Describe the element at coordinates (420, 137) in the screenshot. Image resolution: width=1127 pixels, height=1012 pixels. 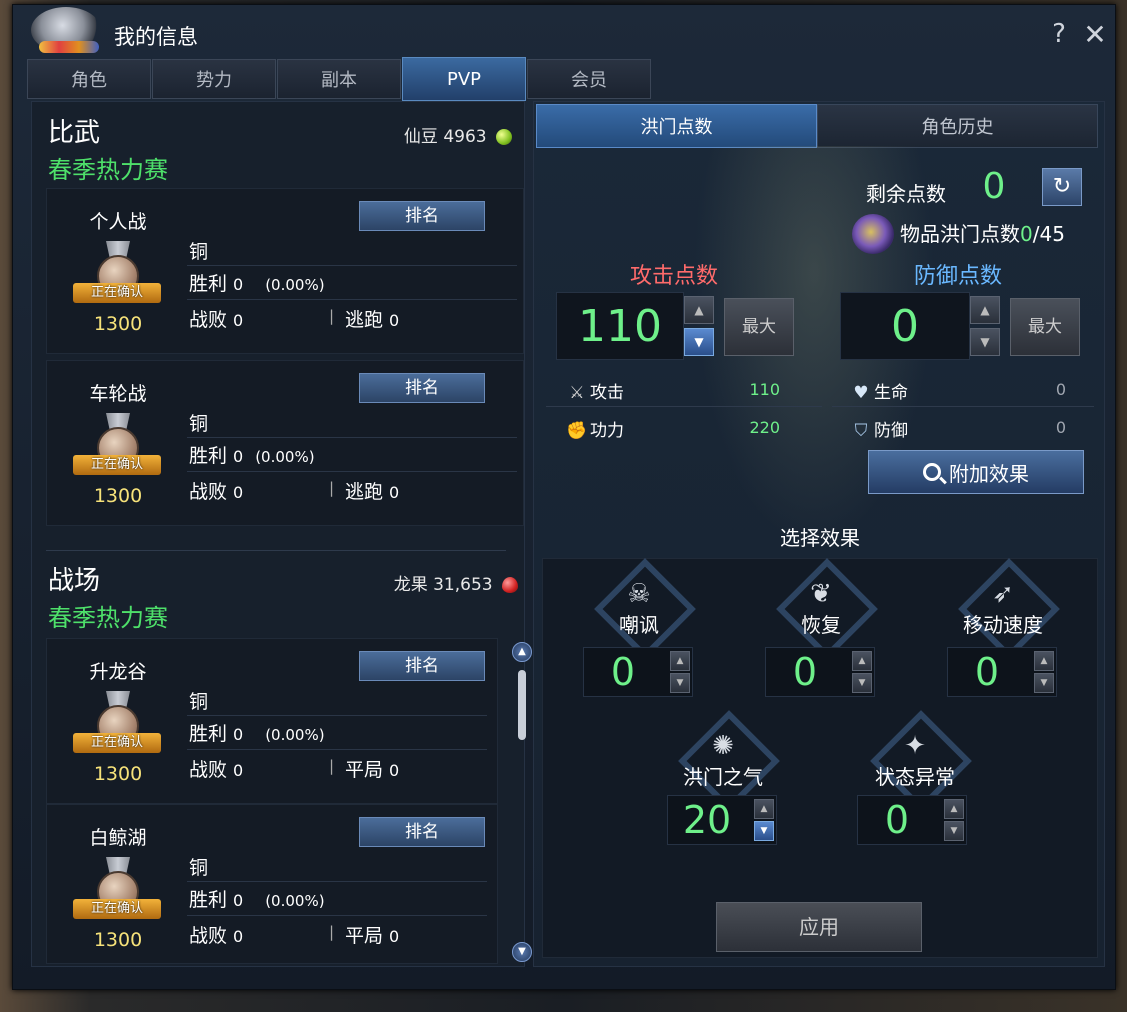
I see `currency-label: 仙豆` at that location.